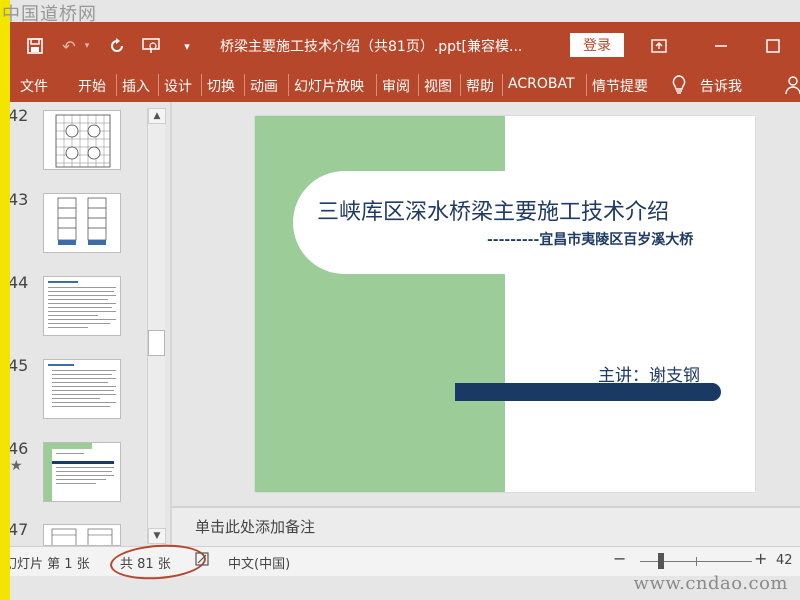  I want to click on notes-placeholder: 单击此处添加备注, so click(255, 527).